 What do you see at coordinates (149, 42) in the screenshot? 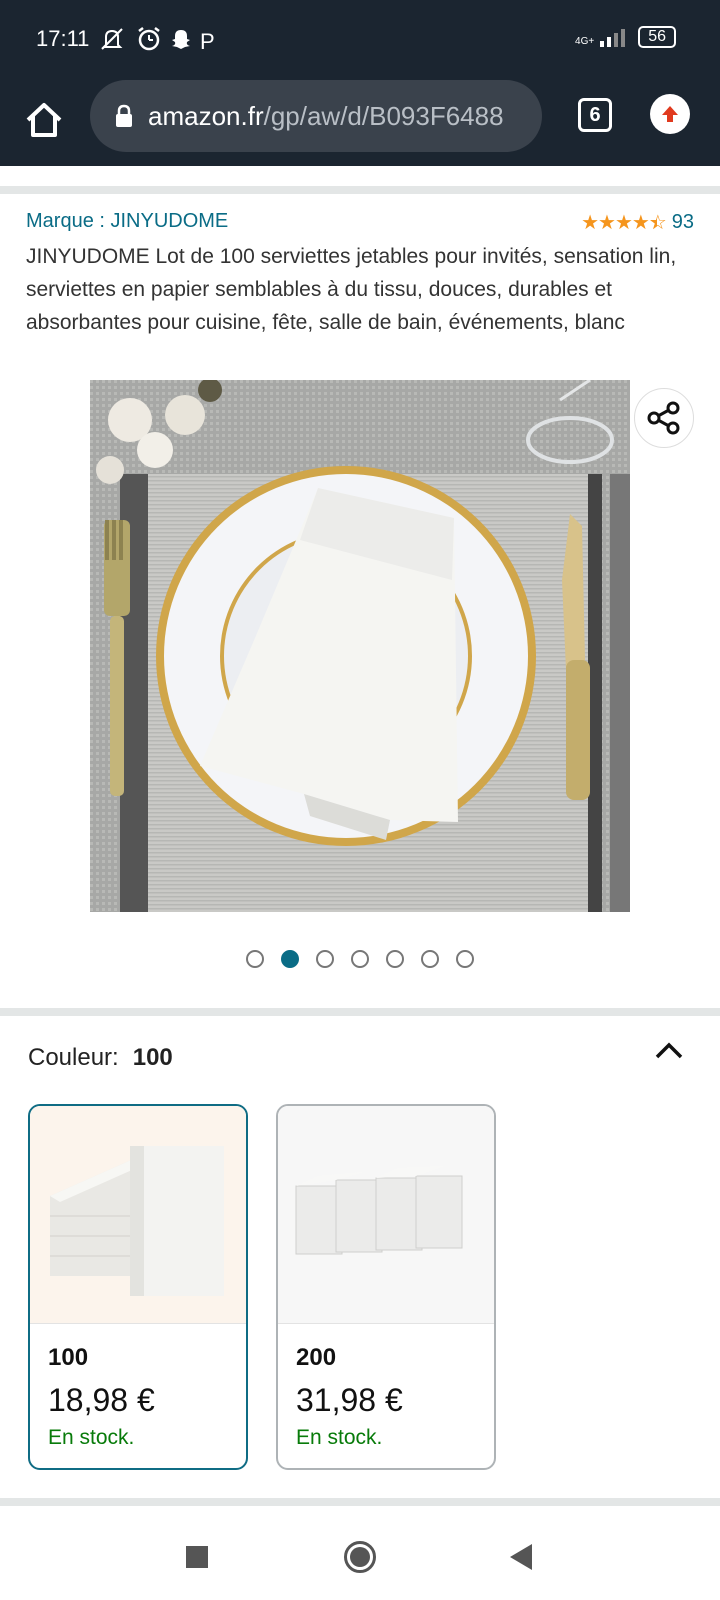
I see `alarm-icon` at bounding box center [149, 42].